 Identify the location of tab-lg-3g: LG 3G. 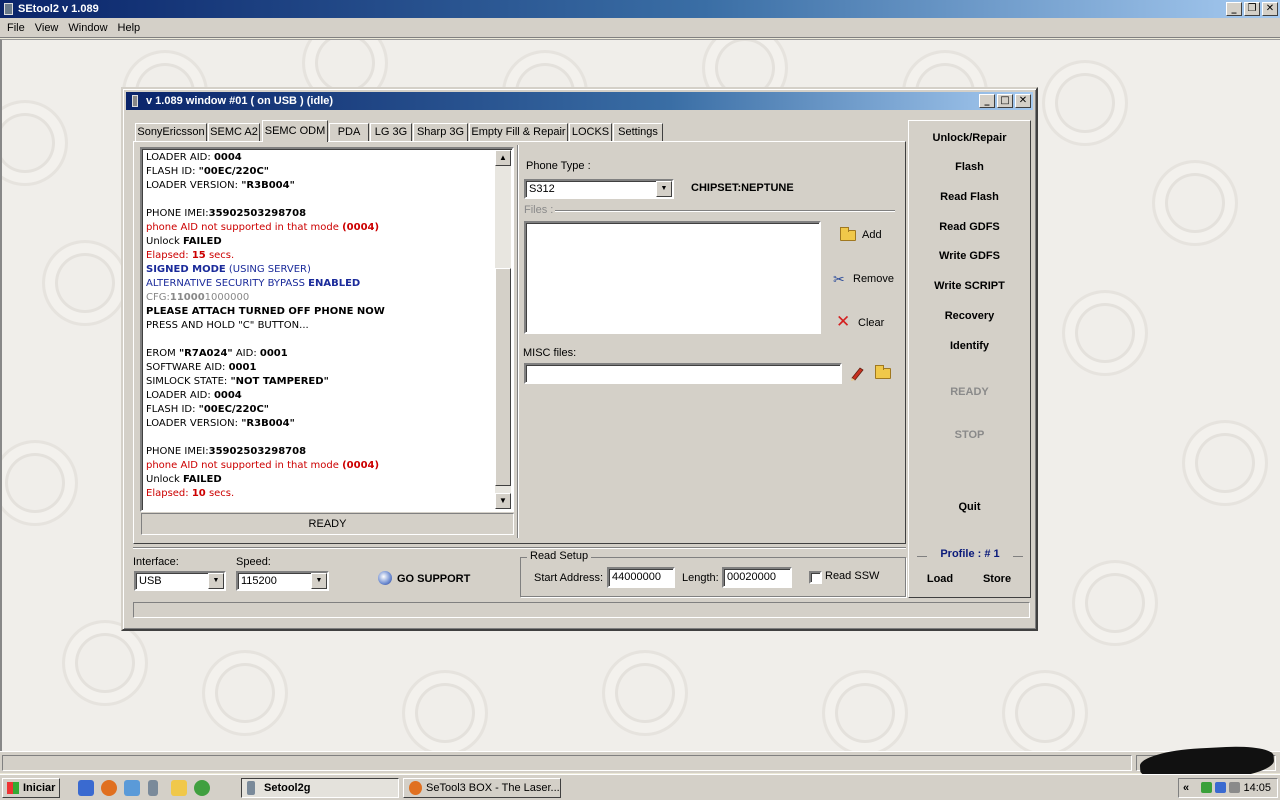
(391, 132).